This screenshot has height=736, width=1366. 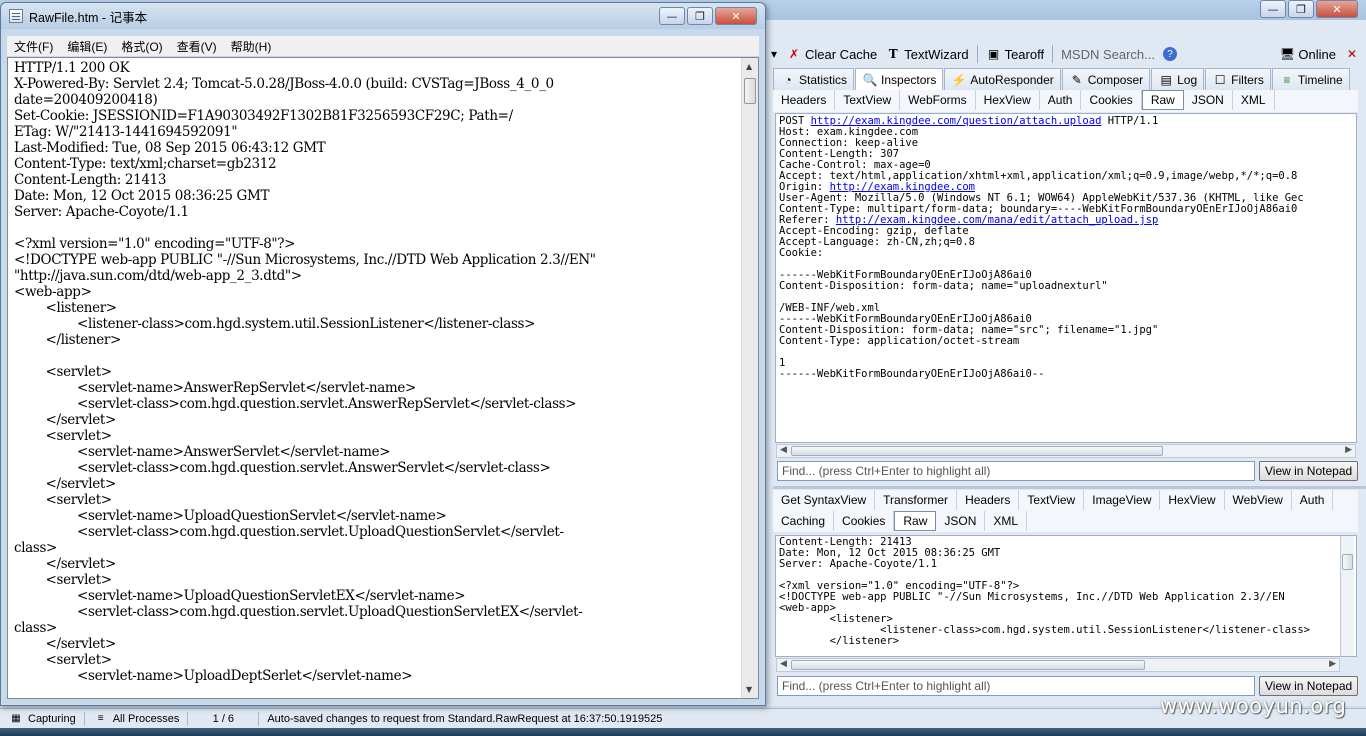 What do you see at coordinates (794, 54) in the screenshot?
I see `clear-cache-icon: ✗` at bounding box center [794, 54].